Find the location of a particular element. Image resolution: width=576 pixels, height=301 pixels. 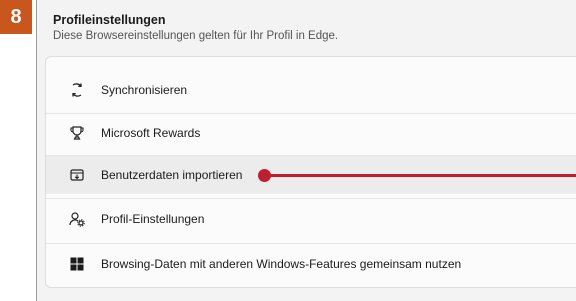

section-title: Profileinstellungen is located at coordinates (109, 20).